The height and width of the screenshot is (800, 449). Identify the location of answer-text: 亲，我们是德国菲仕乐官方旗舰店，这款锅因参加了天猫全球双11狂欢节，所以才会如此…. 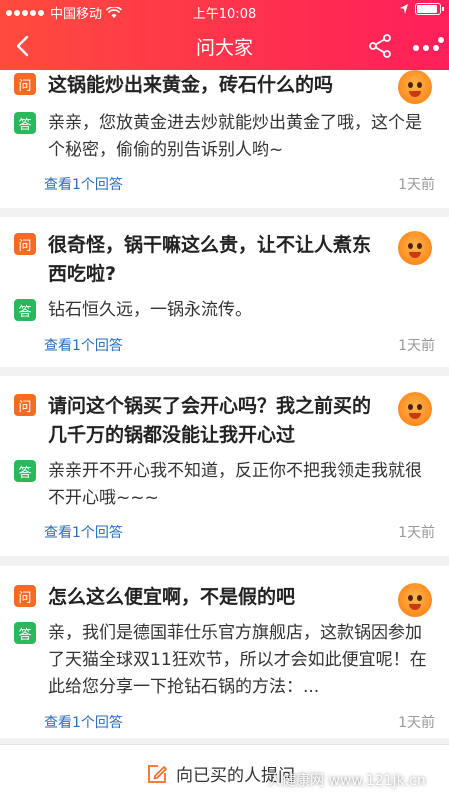
(237, 660).